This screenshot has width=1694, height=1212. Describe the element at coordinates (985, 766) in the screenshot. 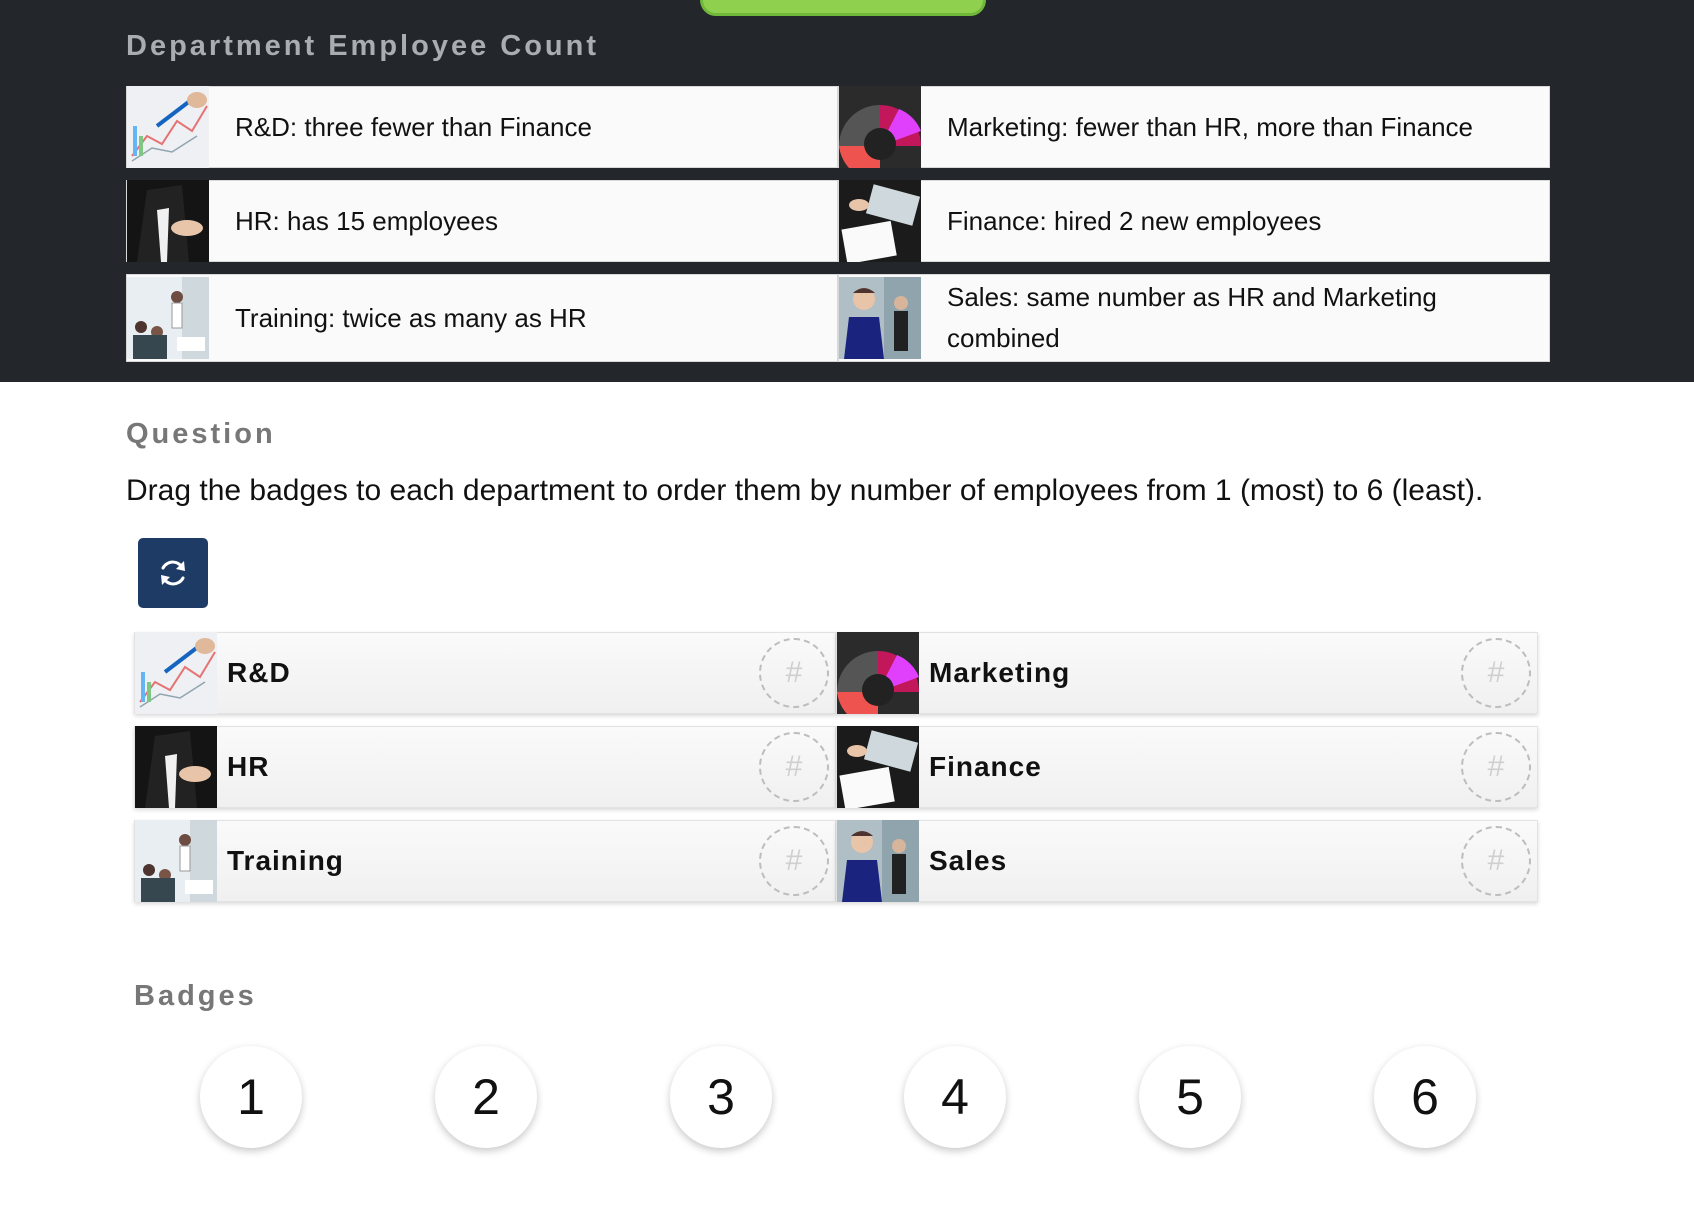

I see `dept-label: Finance` at that location.